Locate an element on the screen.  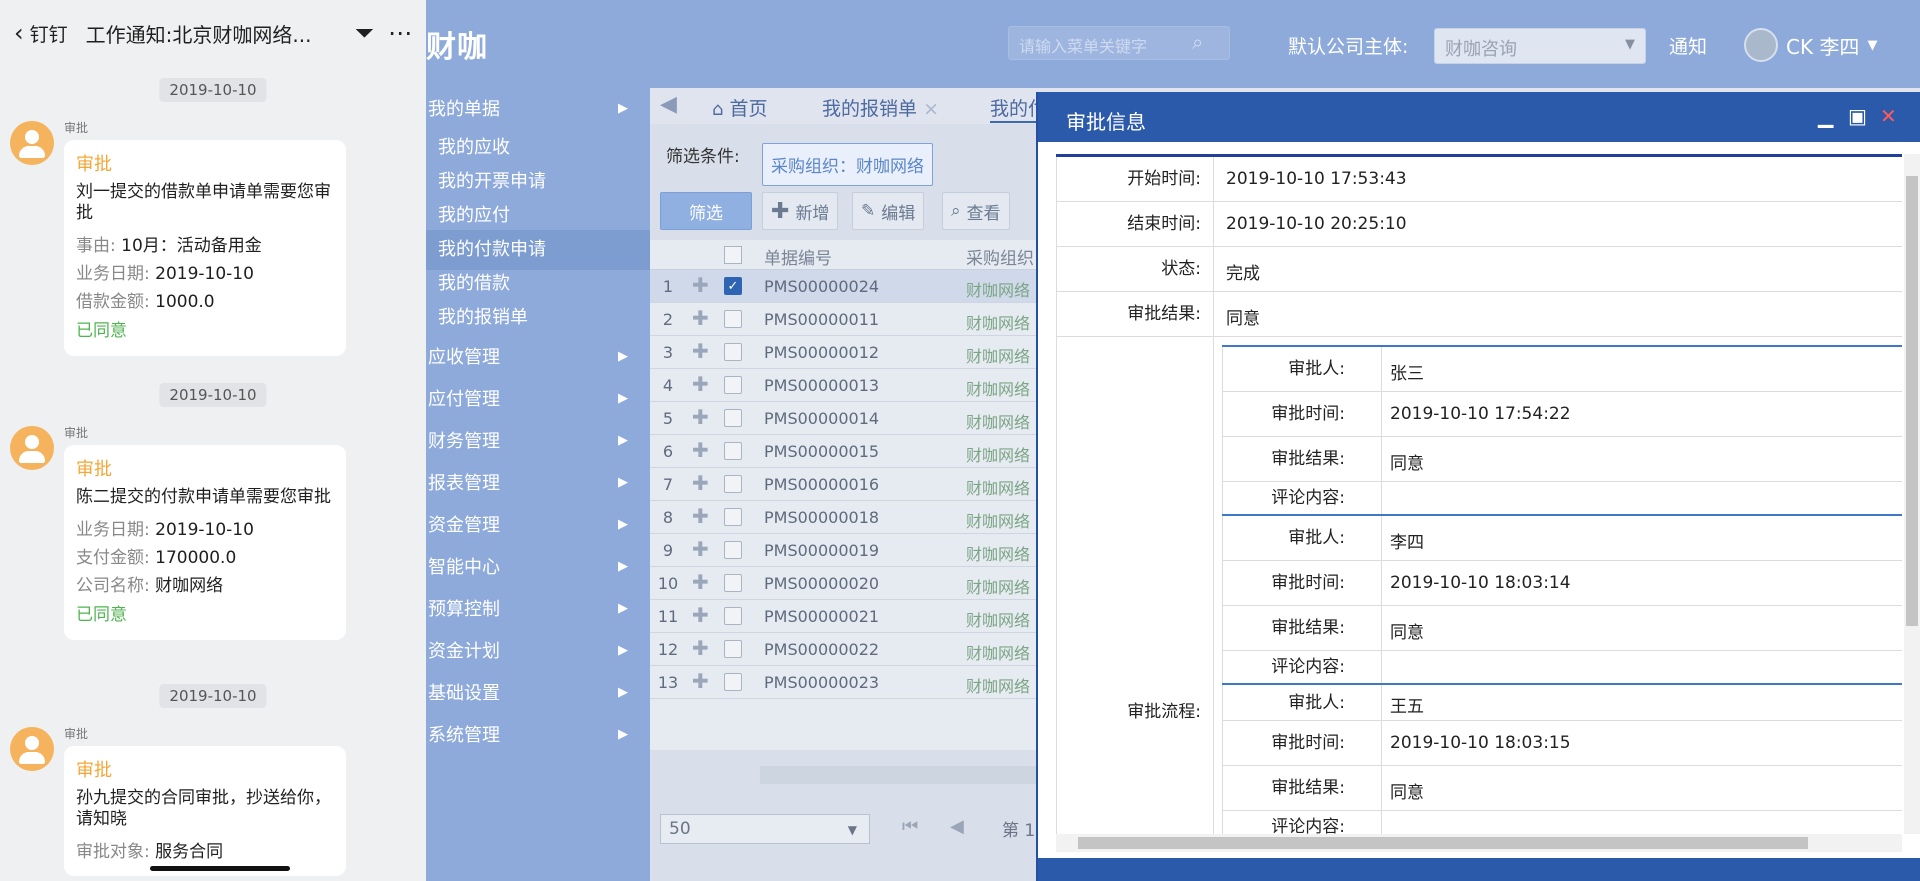
user-icon is located at coordinates (32, 442).